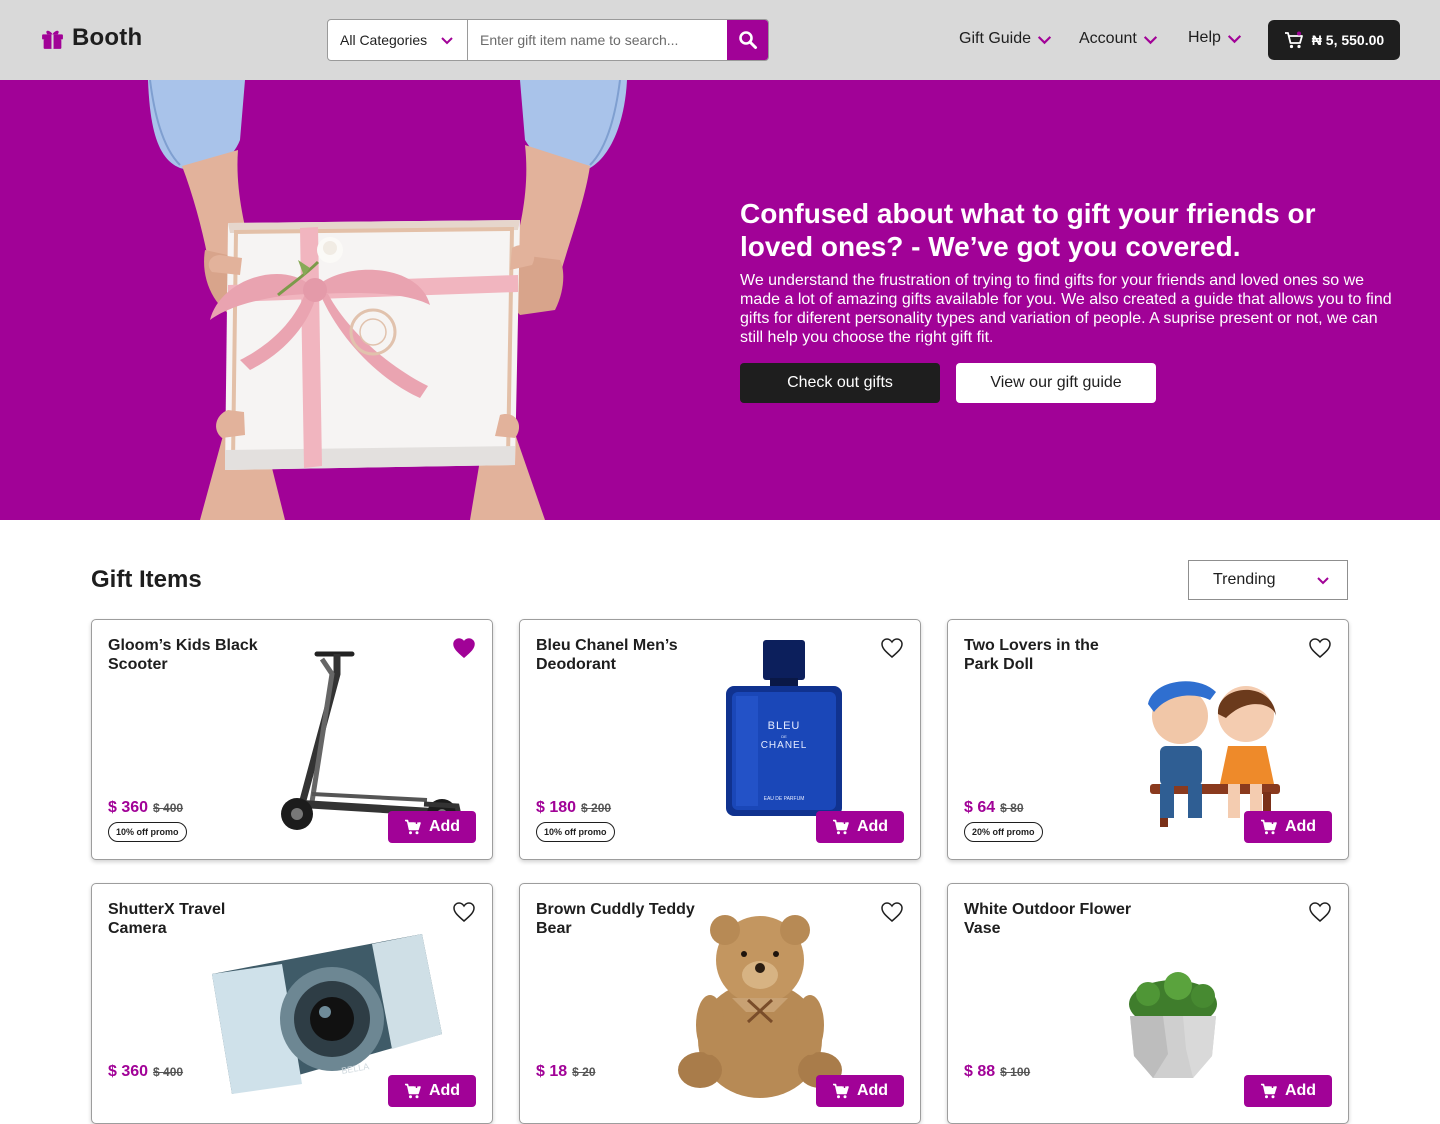  I want to click on search-icon, so click(747, 40).